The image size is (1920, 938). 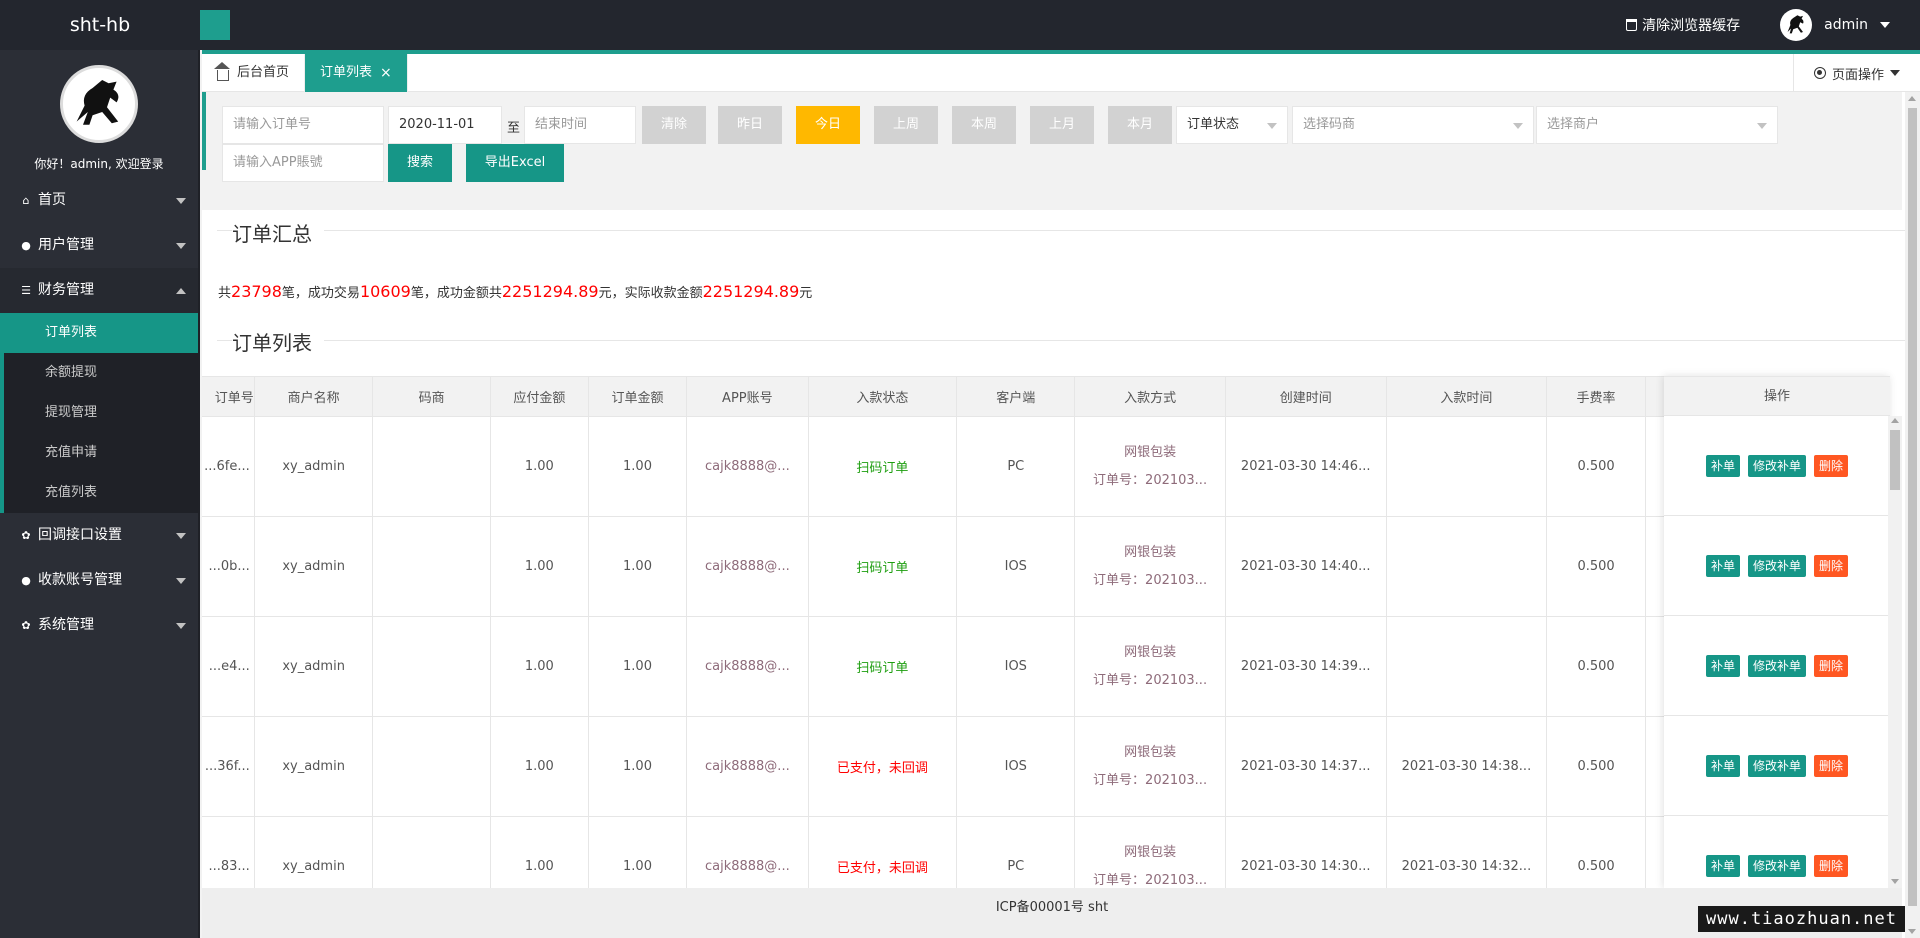 I want to click on column-header: 创建时间, so click(x=1305, y=396).